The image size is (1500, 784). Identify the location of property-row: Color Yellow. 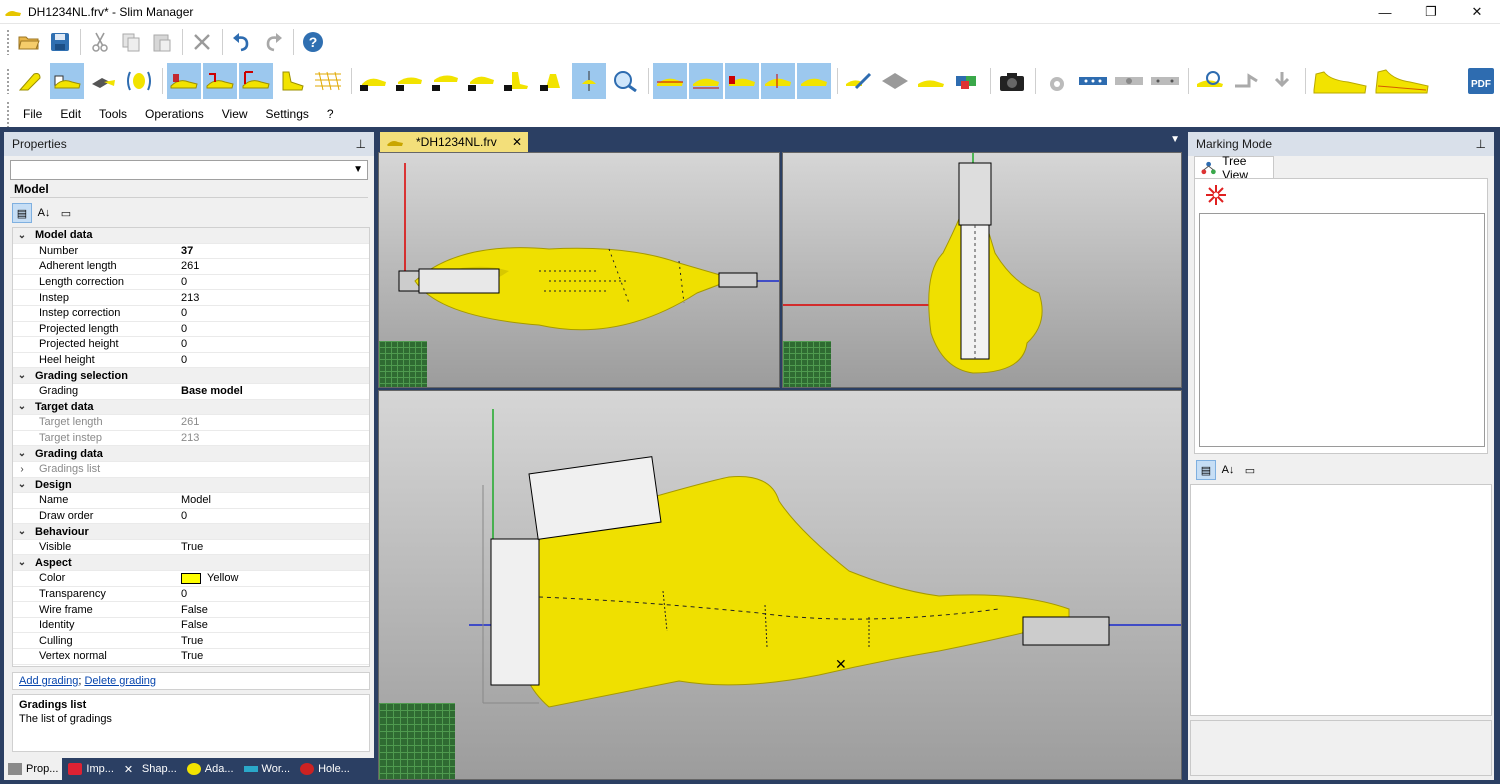
(191, 579).